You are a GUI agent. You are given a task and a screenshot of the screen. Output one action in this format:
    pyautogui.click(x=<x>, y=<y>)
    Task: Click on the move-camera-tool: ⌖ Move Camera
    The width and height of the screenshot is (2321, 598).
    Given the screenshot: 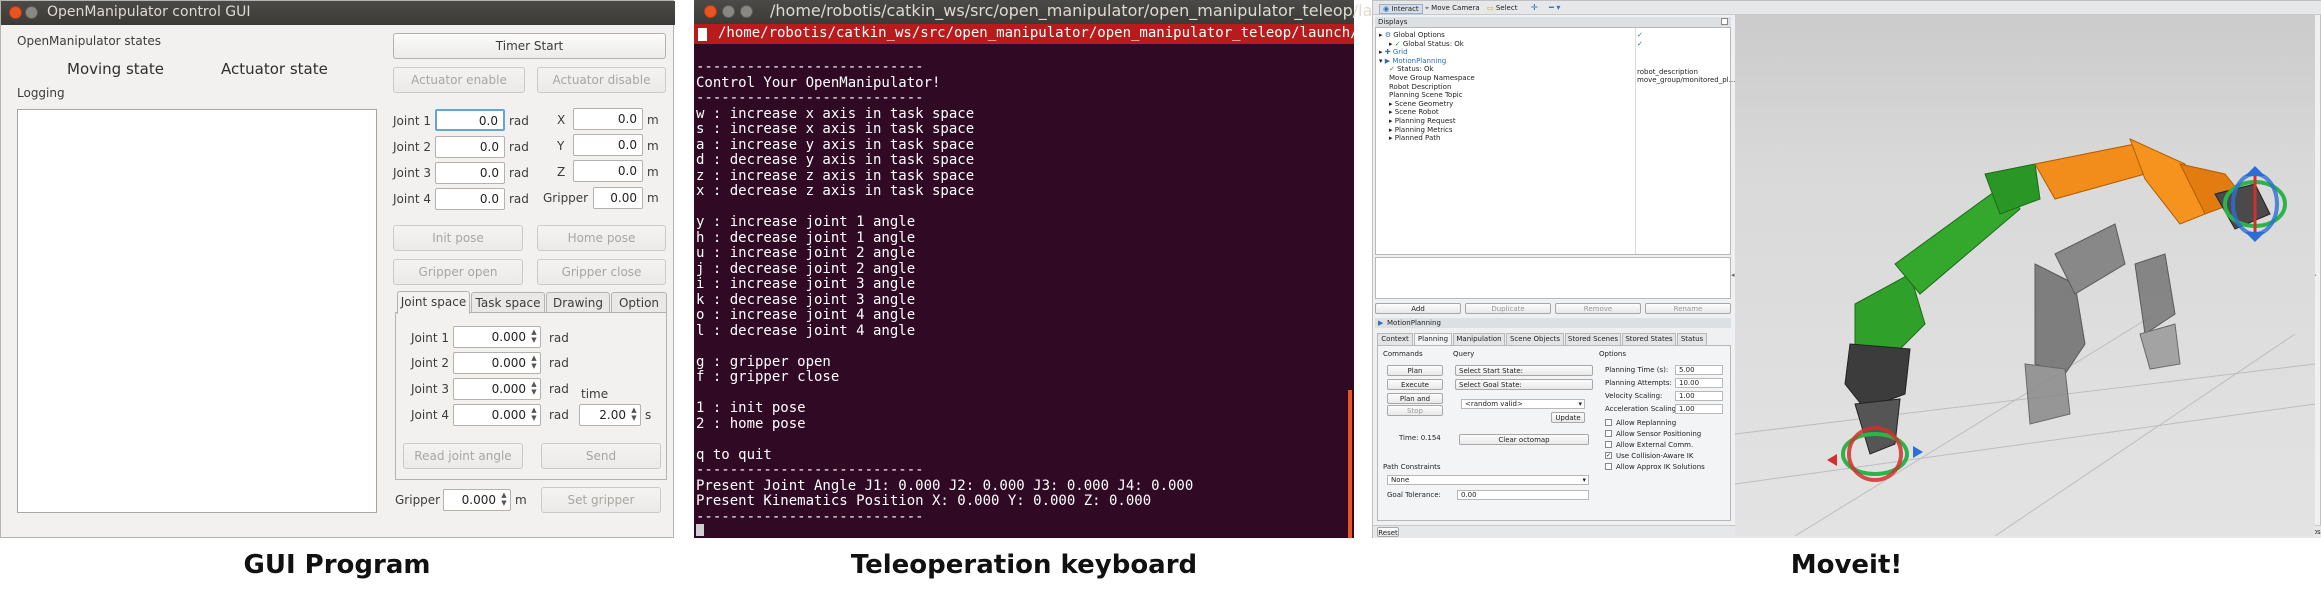 What is the action you would take?
    pyautogui.click(x=1452, y=8)
    